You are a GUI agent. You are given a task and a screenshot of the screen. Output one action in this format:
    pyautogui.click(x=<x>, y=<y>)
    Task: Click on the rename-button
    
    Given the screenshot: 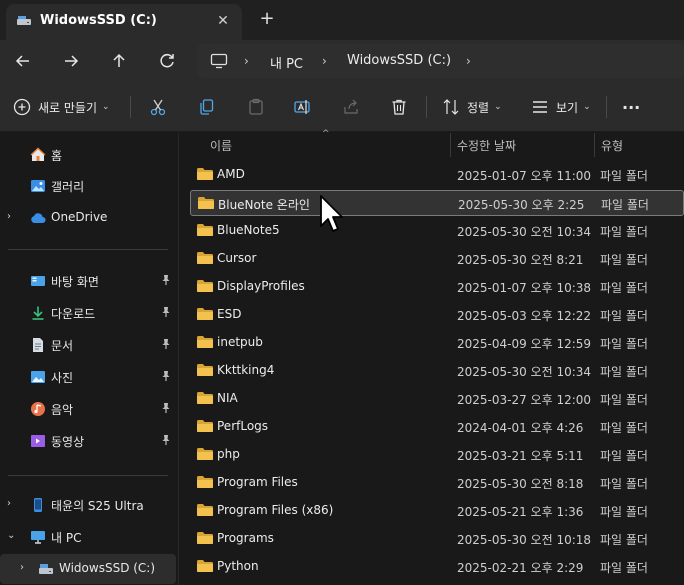 What is the action you would take?
    pyautogui.click(x=303, y=107)
    